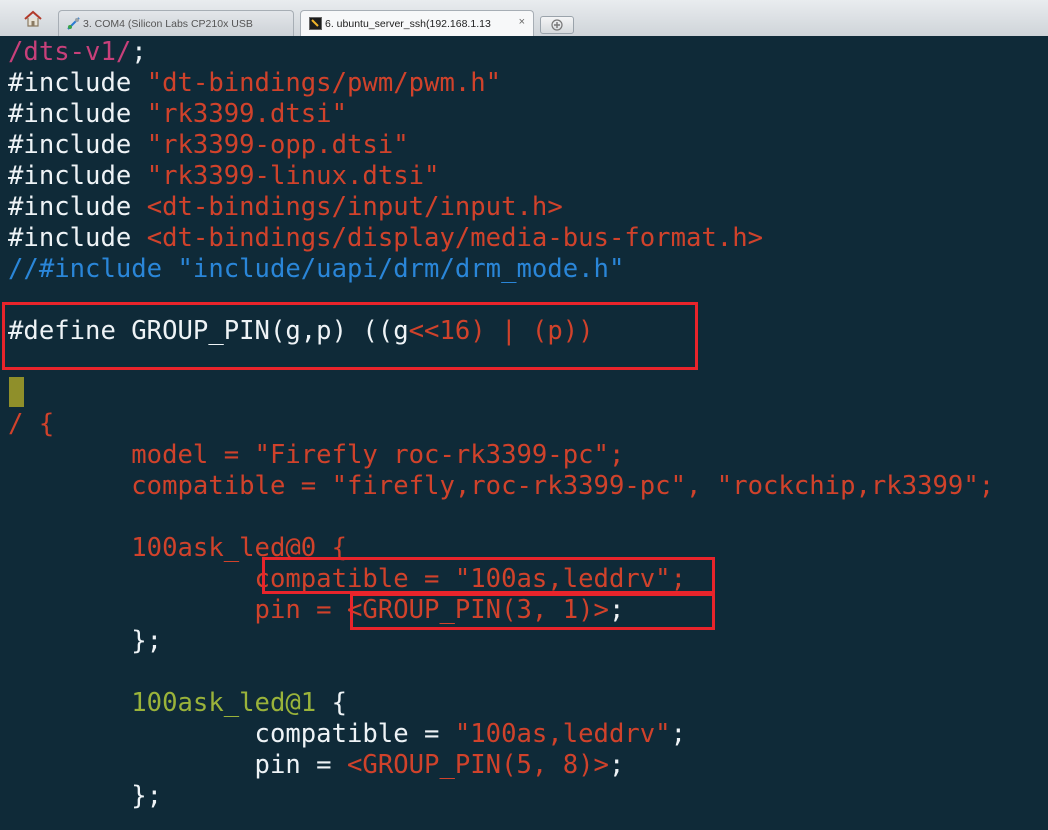  I want to click on serial-connection-icon, so click(73, 23).